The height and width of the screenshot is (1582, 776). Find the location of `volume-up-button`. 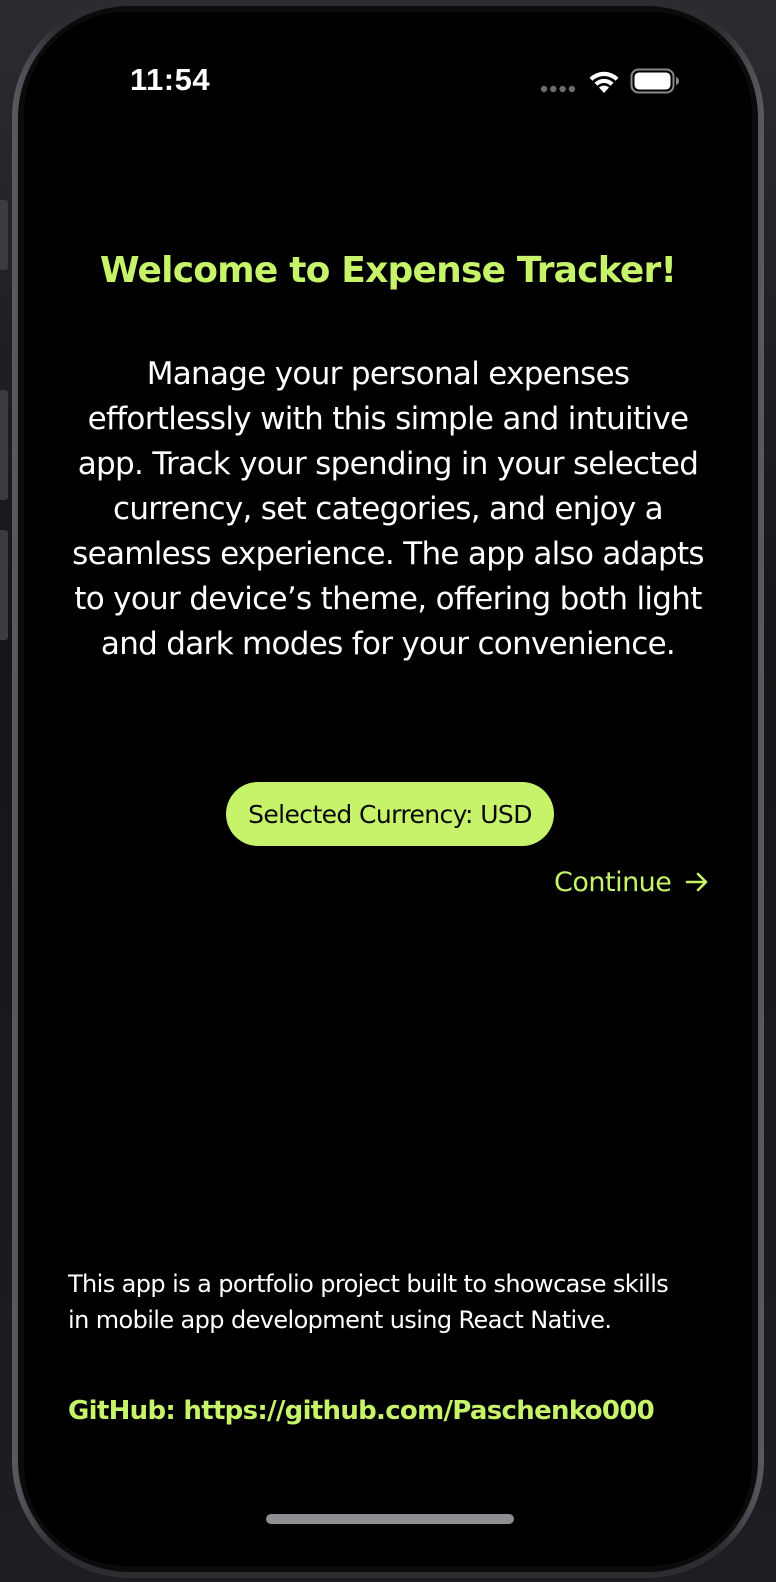

volume-up-button is located at coordinates (4, 445).